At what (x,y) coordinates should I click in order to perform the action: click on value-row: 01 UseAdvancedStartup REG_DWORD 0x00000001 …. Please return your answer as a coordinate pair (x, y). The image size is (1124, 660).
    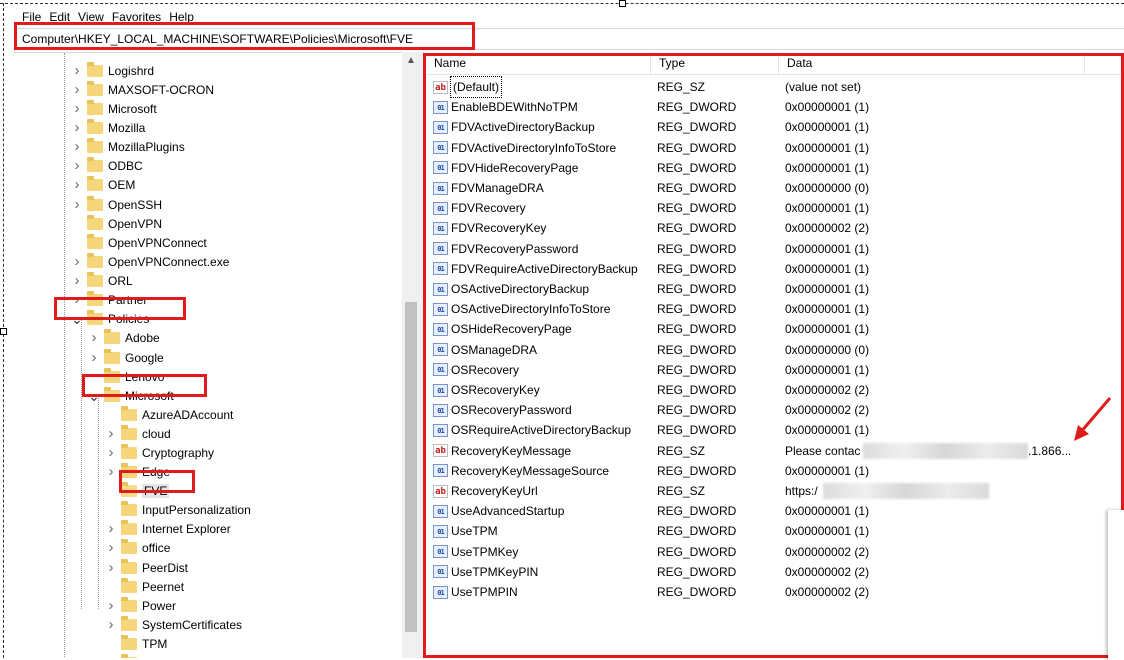
    Looking at the image, I should click on (775, 511).